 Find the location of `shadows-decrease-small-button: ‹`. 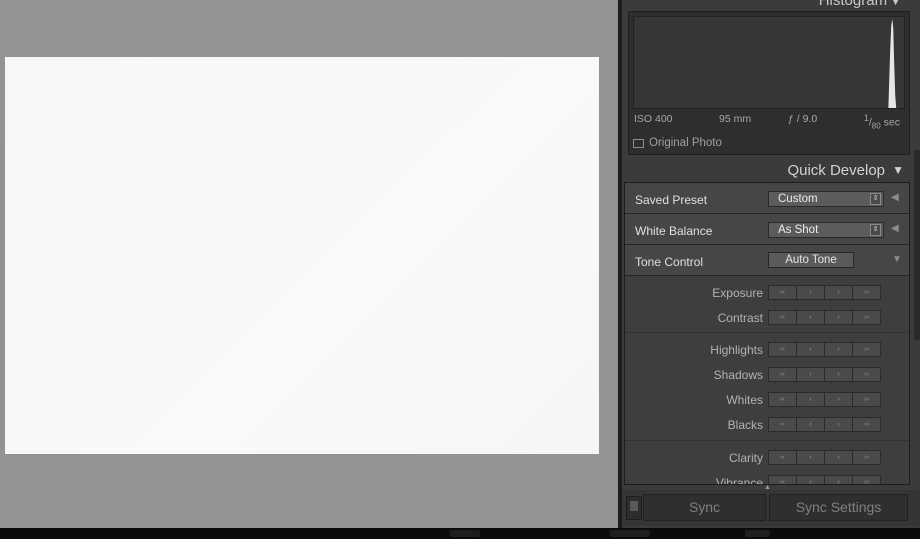

shadows-decrease-small-button: ‹ is located at coordinates (810, 374).